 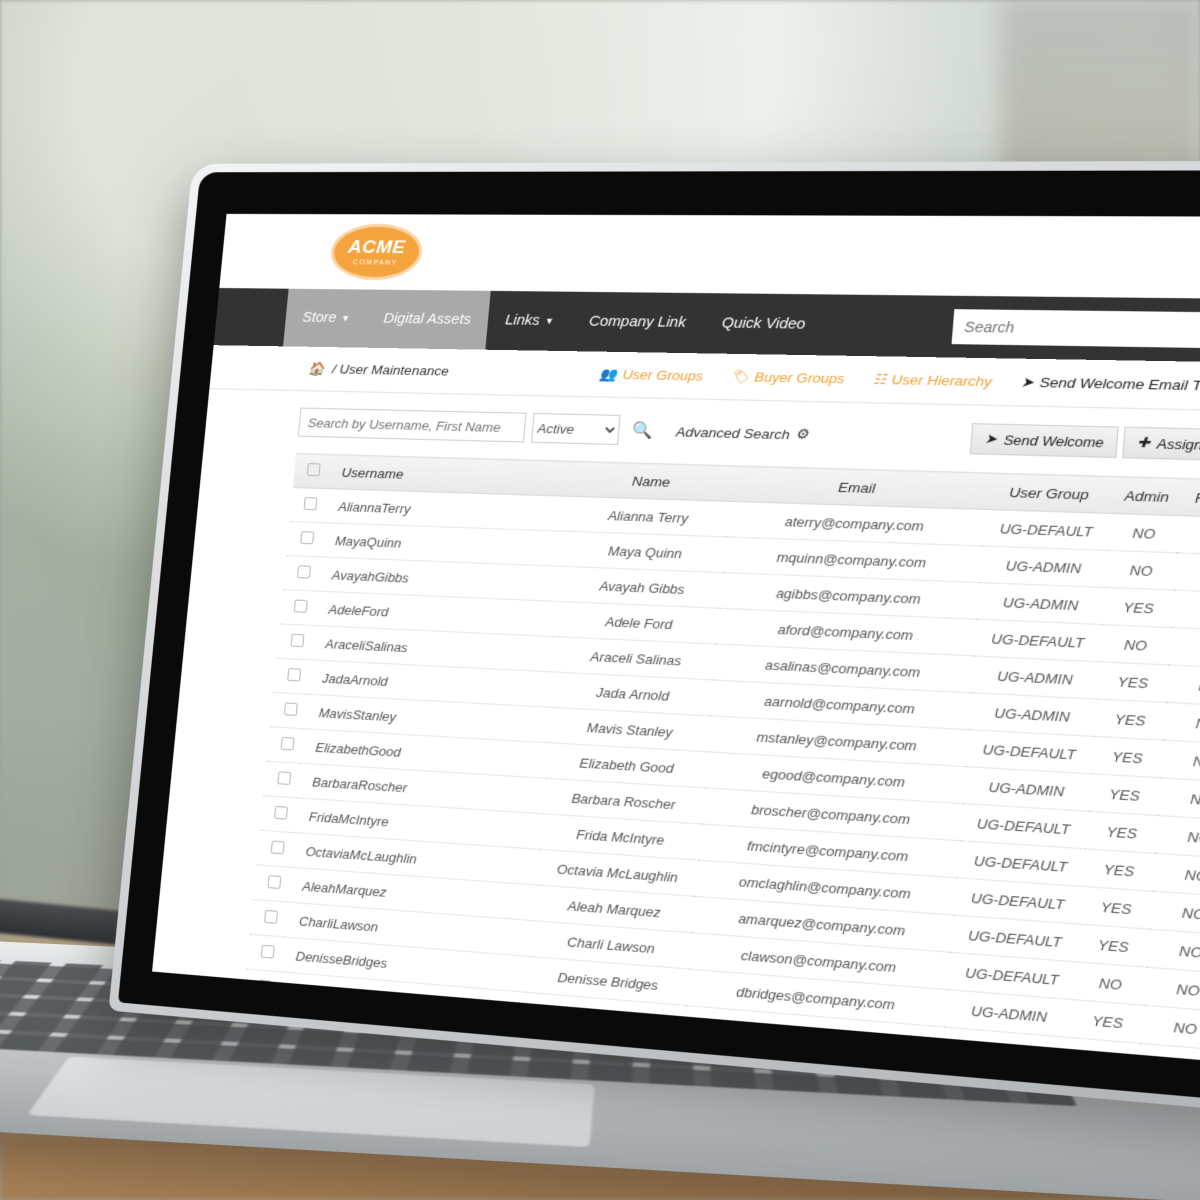 I want to click on acme-logo: ACME COMPANY, so click(x=376, y=252).